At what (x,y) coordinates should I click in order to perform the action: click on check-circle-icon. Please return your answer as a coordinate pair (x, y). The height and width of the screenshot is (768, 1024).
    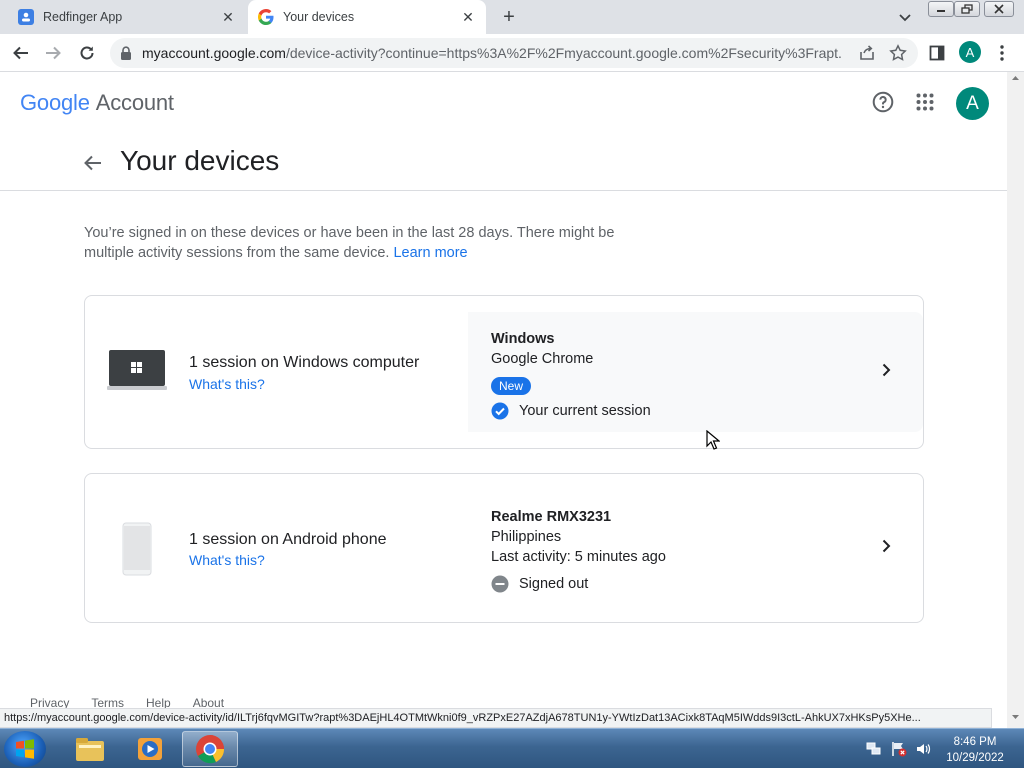
    Looking at the image, I should click on (500, 413).